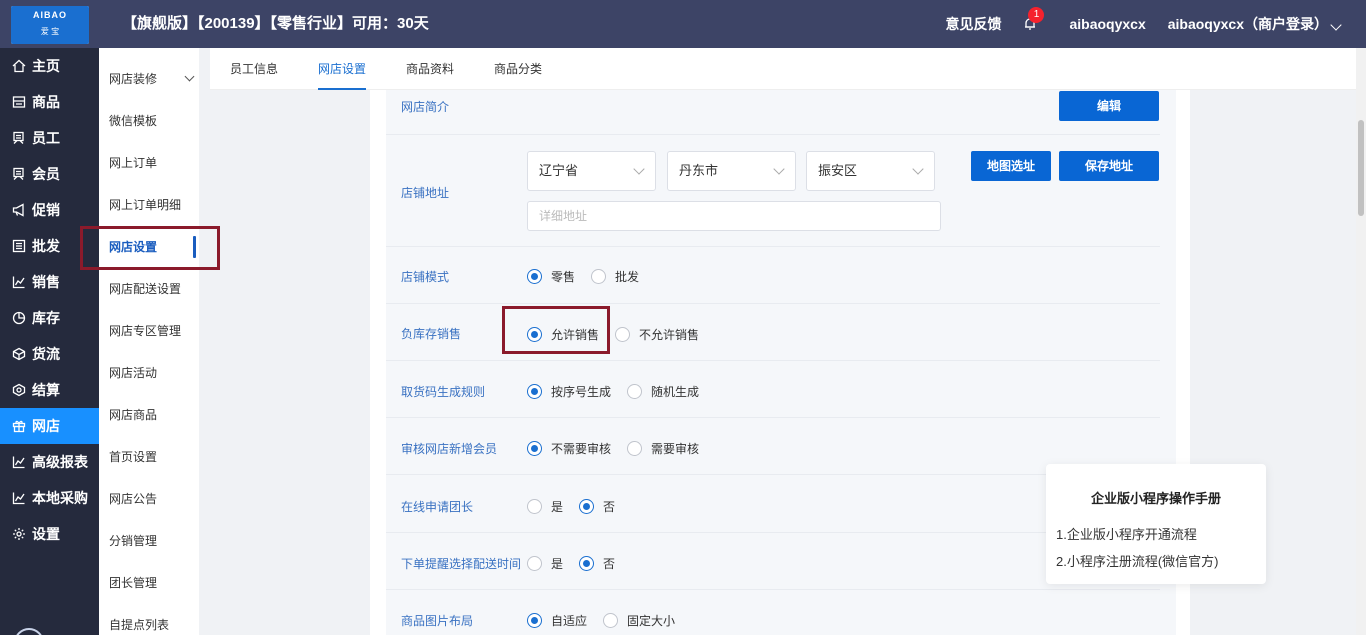 This screenshot has height=635, width=1366. What do you see at coordinates (431, 334) in the screenshot?
I see `negative-stock-label: 负库存销售` at bounding box center [431, 334].